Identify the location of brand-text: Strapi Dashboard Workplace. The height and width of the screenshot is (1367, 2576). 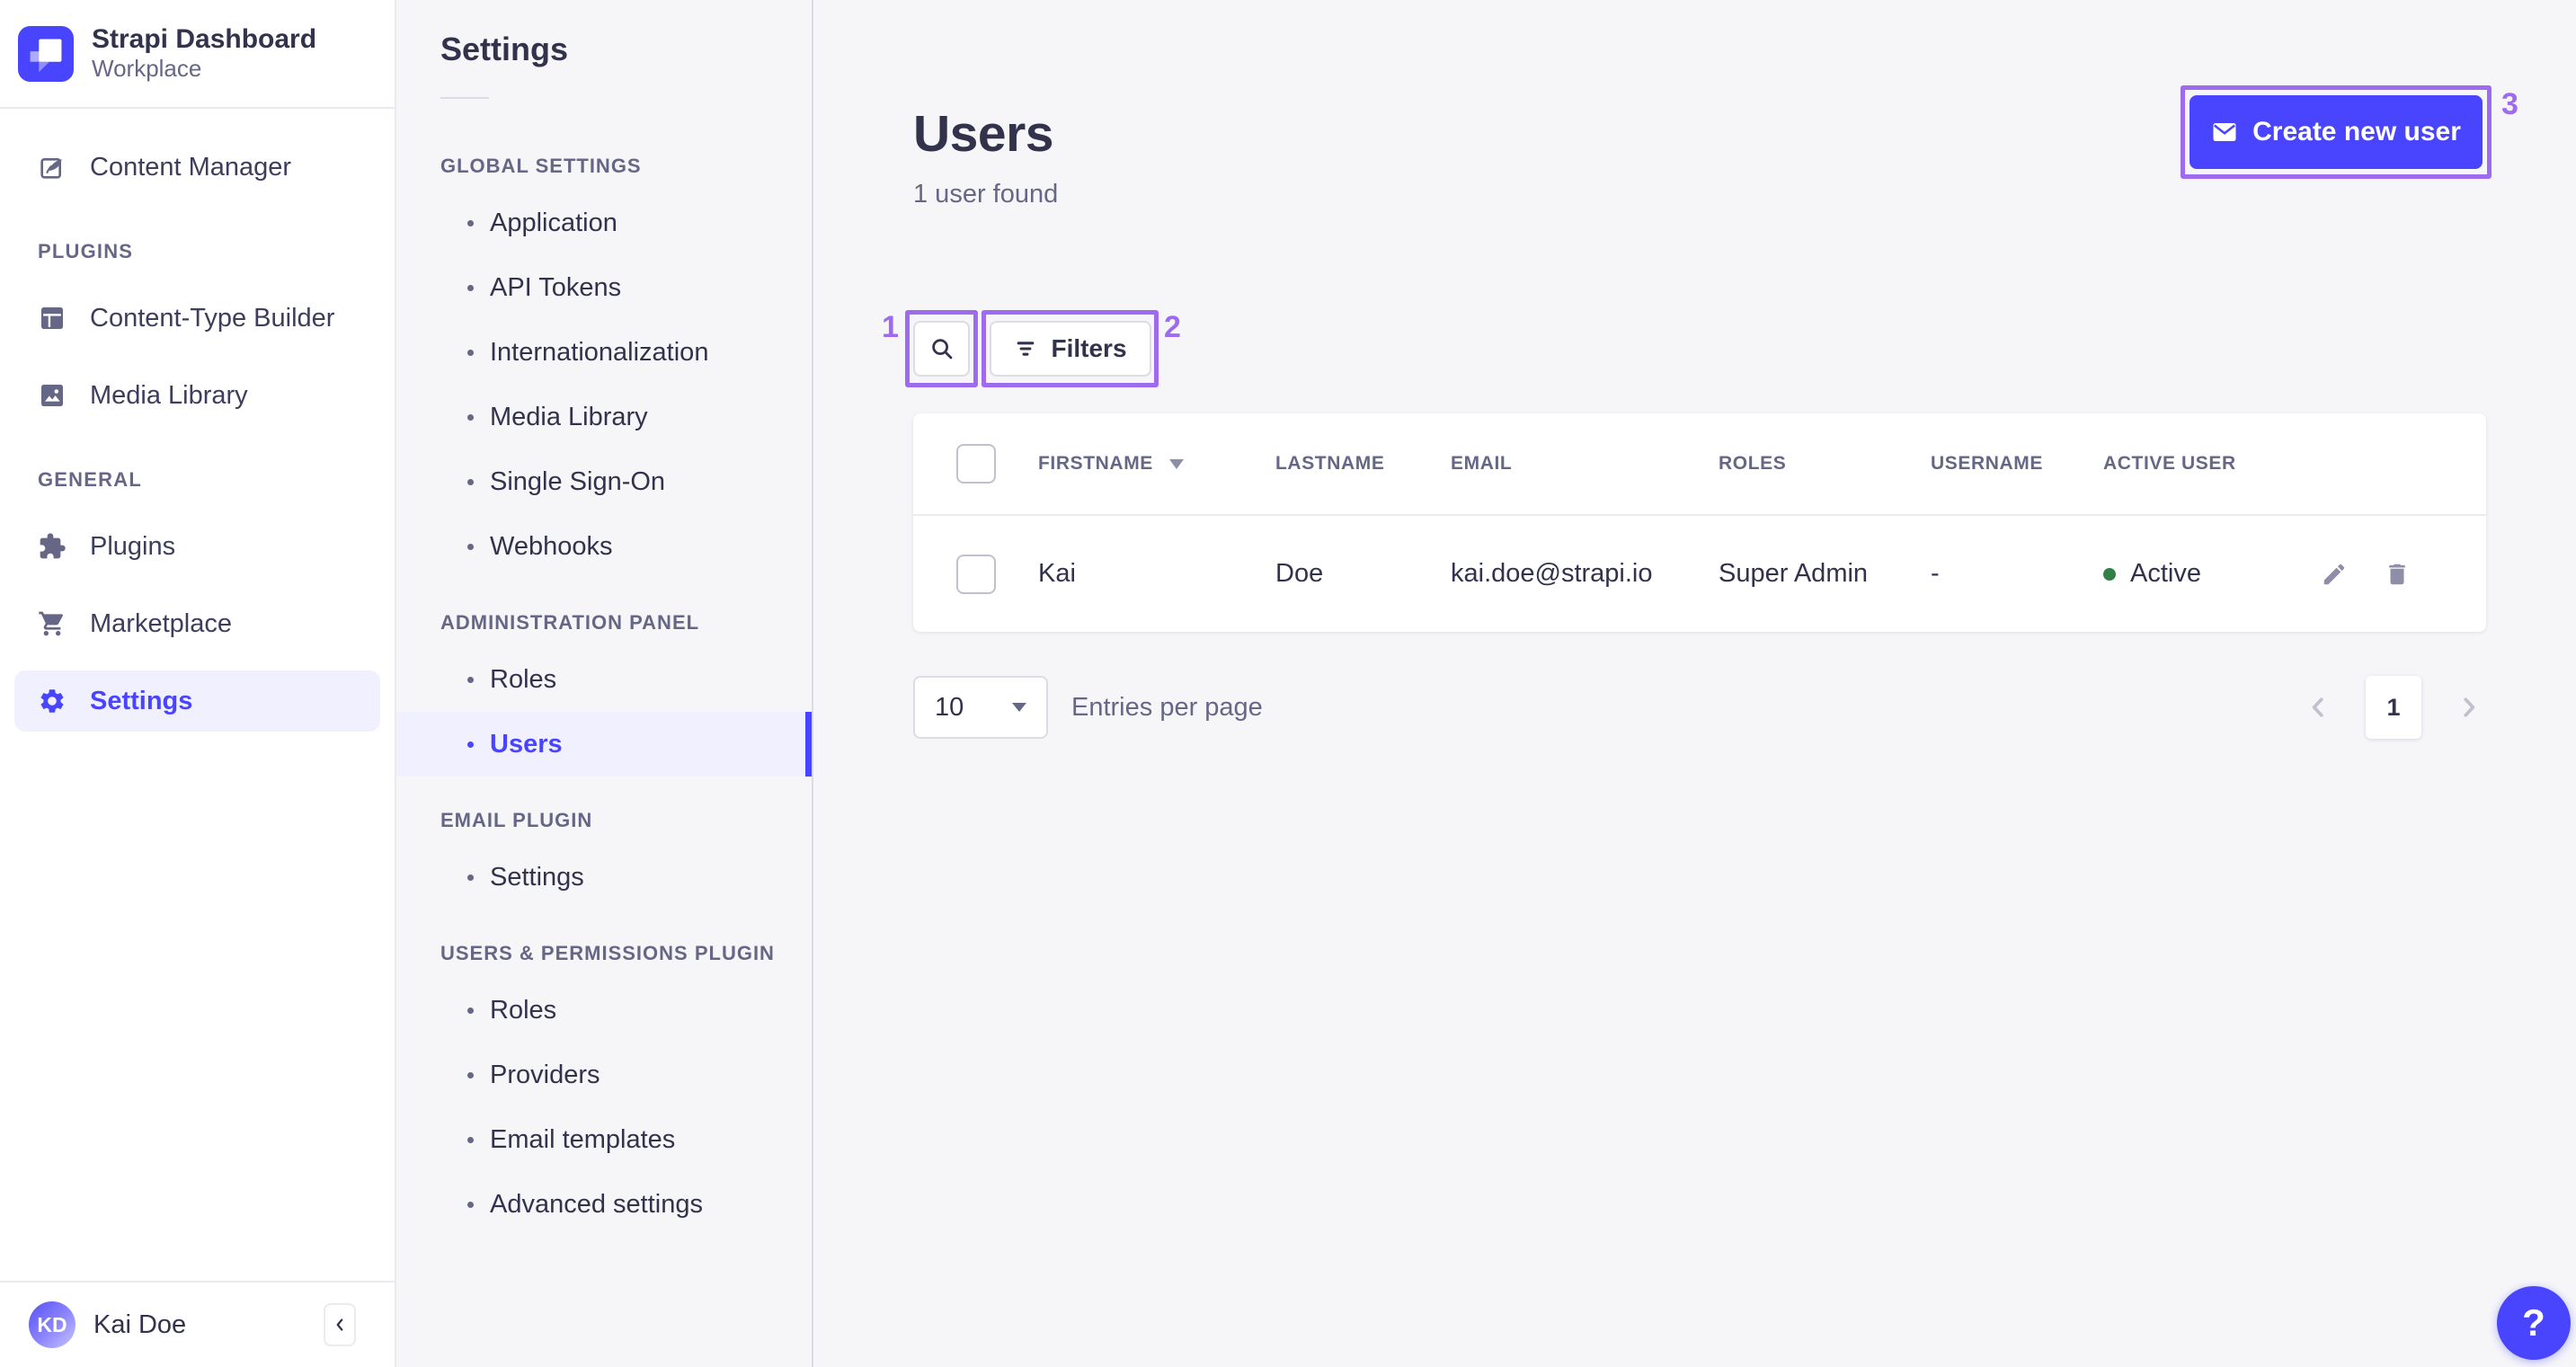
(204, 54).